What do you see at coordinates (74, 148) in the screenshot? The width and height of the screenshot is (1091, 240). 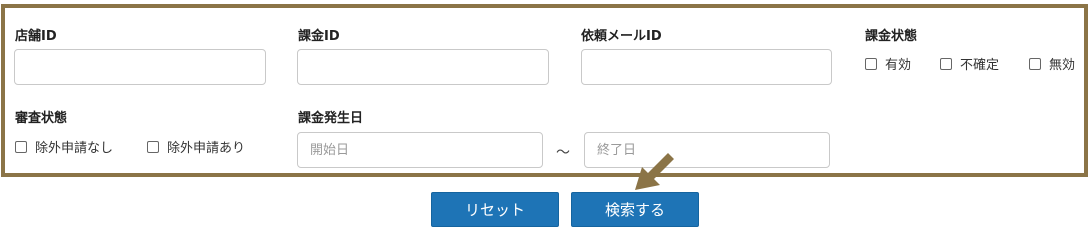 I see `review-status-no-exclusion-label: 除外申請なし` at bounding box center [74, 148].